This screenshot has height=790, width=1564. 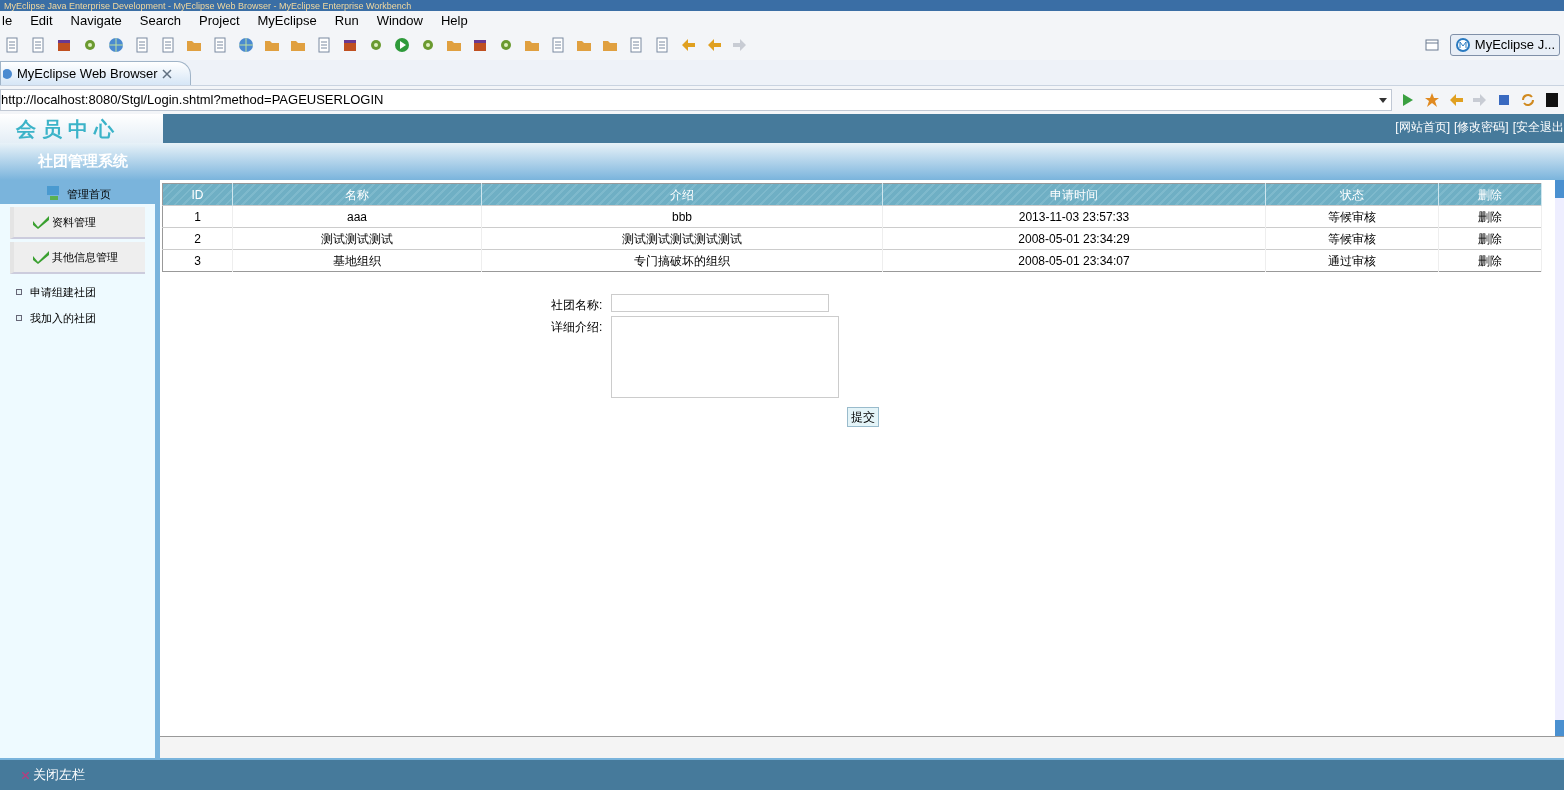 What do you see at coordinates (682, 216) in the screenshot?
I see `table-cell: bbb` at bounding box center [682, 216].